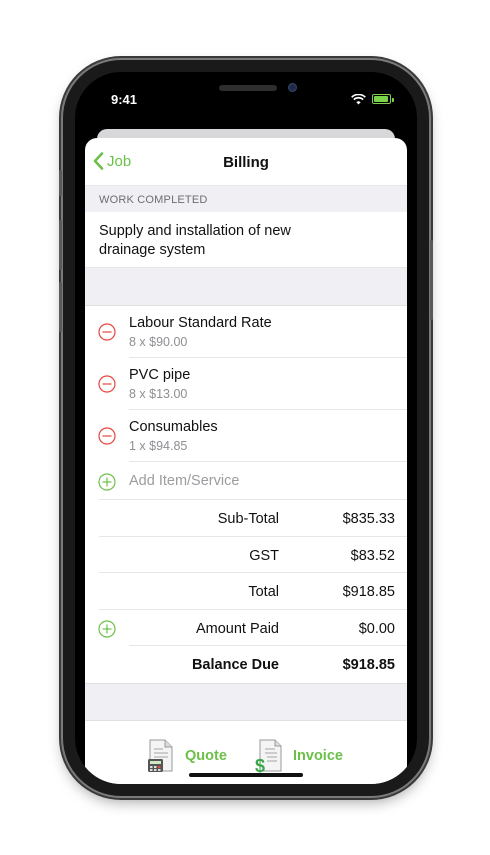  I want to click on gst-value: $83.52, so click(372, 555).